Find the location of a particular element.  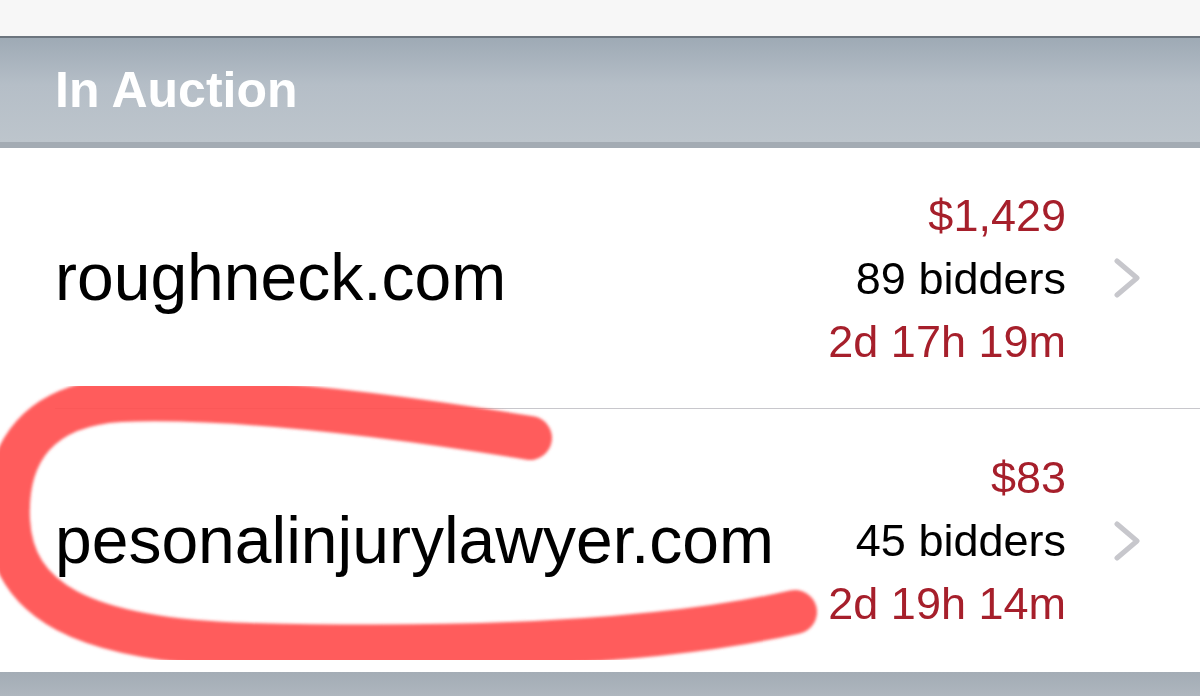

bidder-count: 45 bidders is located at coordinates (960, 541).